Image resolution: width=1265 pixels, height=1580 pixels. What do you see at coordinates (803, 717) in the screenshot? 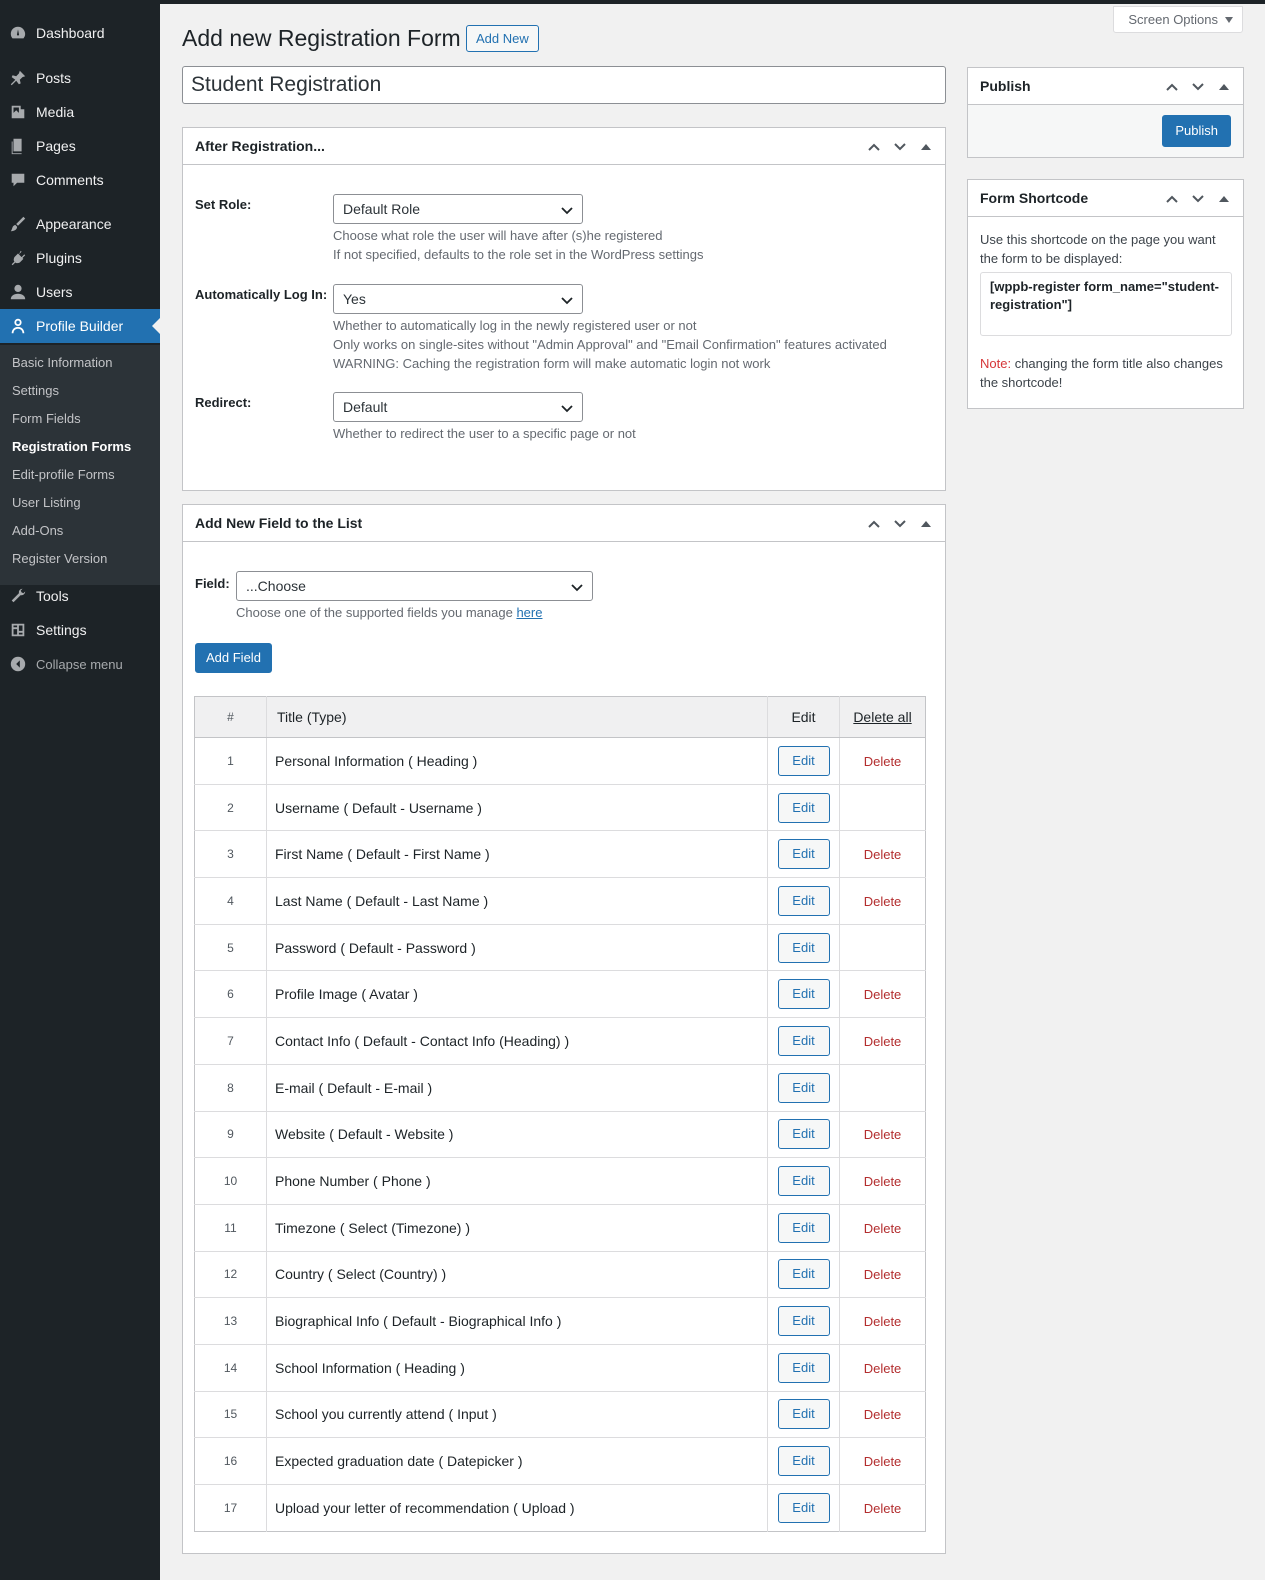
I see `column-header-edit: Edit` at bounding box center [803, 717].